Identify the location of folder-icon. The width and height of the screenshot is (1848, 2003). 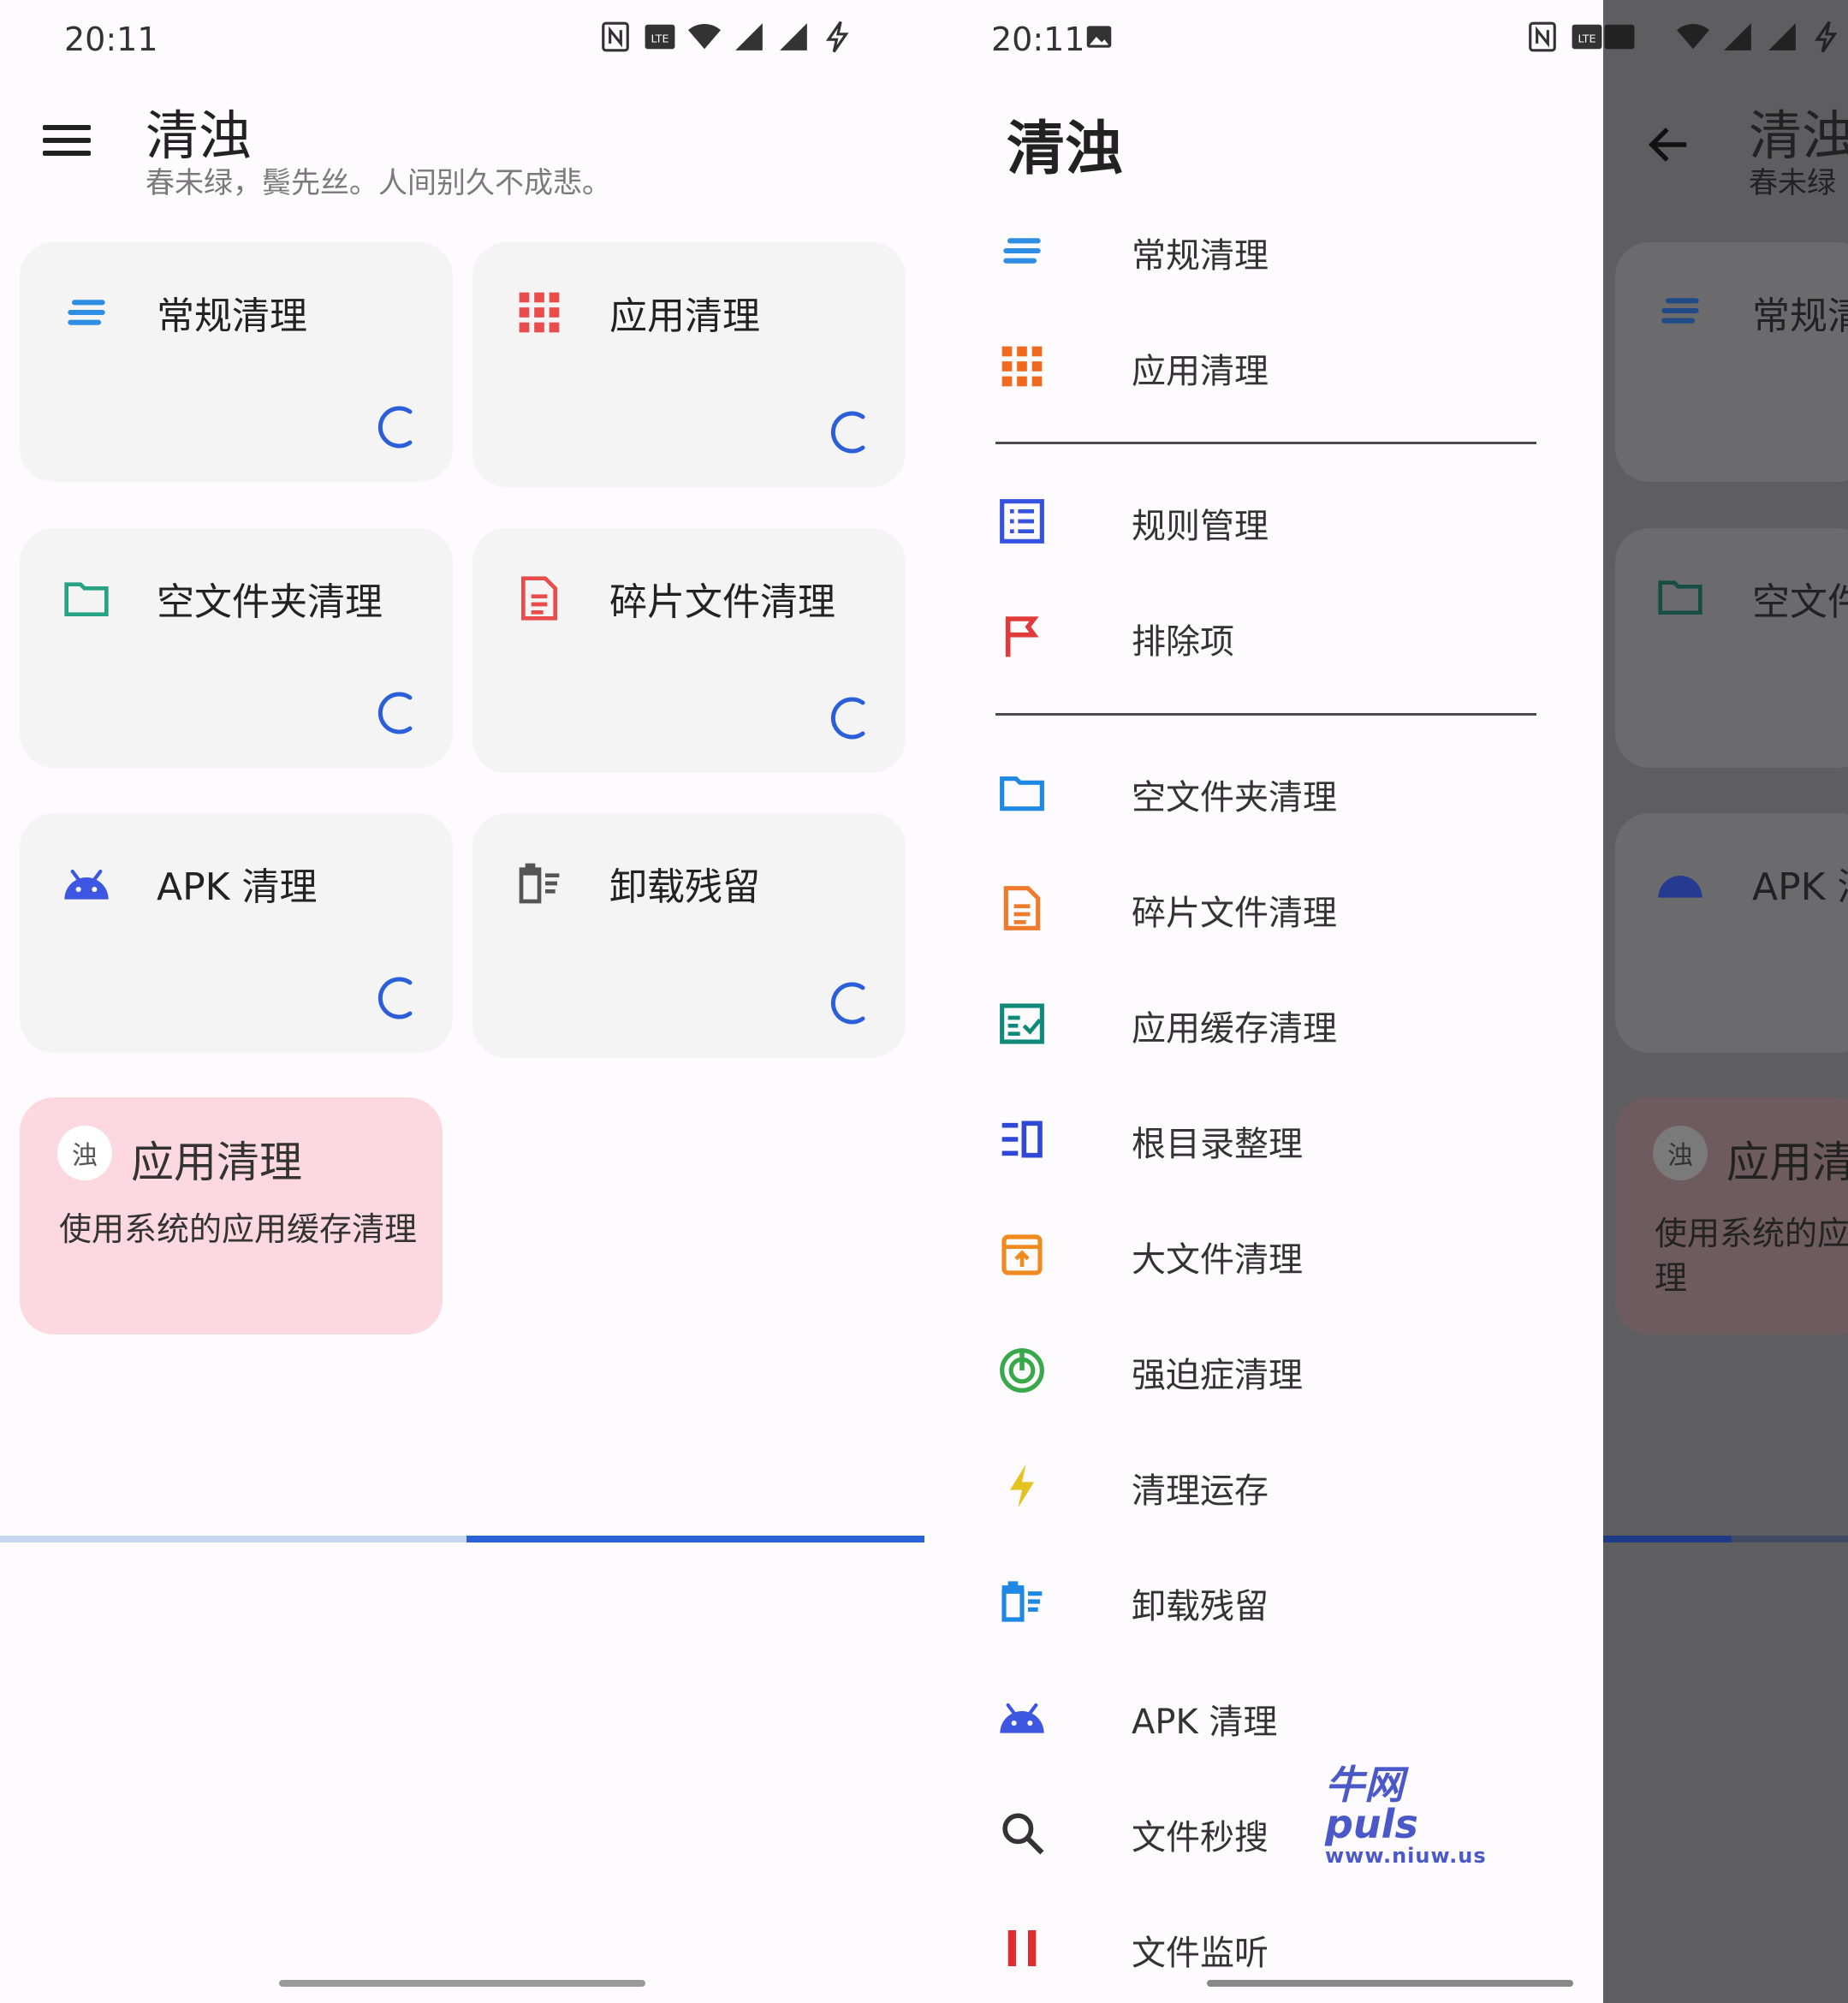
(1680, 597).